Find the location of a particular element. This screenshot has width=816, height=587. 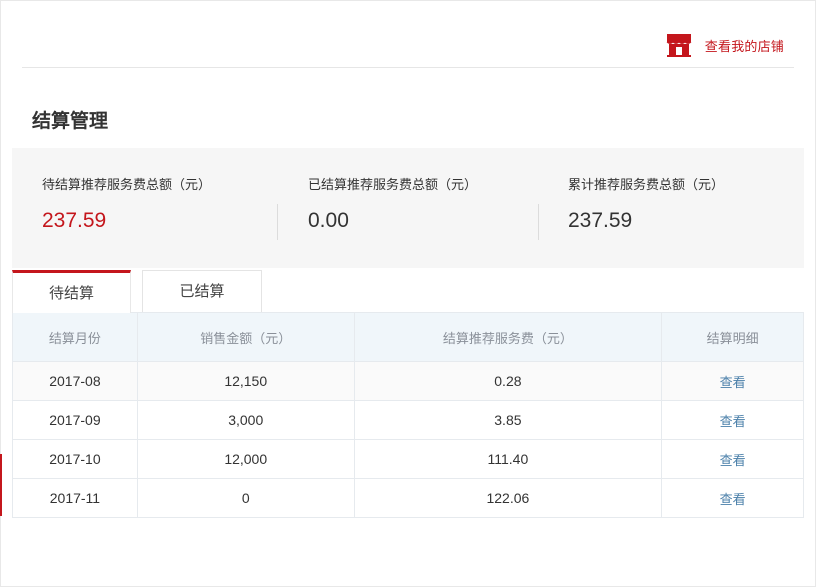

tab-settled: 已结算 is located at coordinates (202, 291).